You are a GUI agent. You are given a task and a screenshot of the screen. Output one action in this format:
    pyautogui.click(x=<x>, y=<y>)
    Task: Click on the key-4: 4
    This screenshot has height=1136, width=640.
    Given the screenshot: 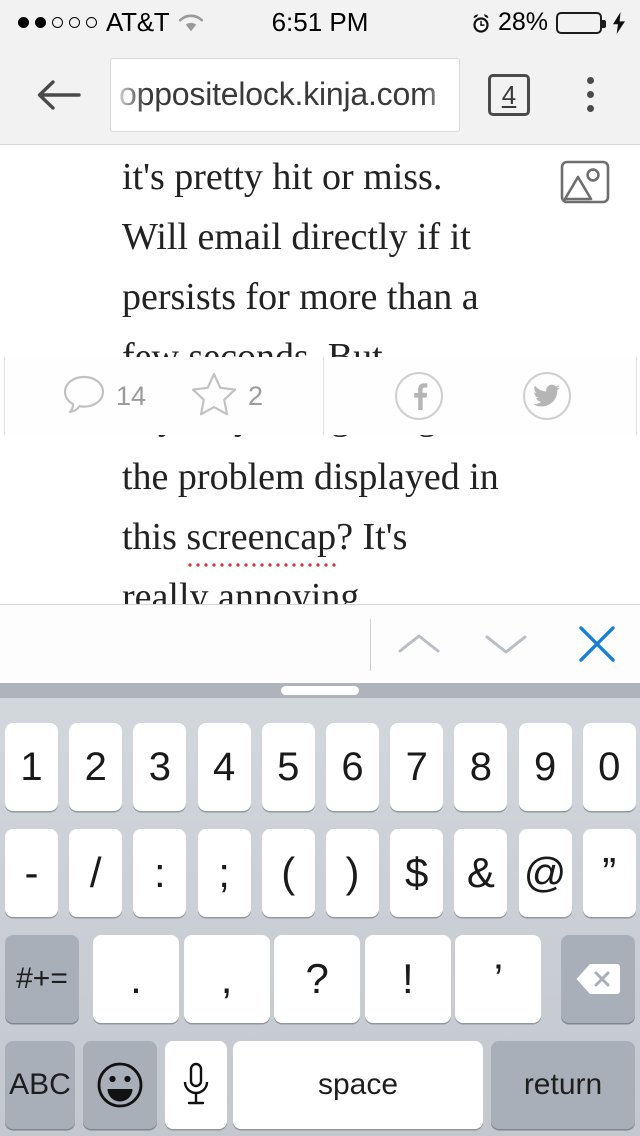 What is the action you would take?
    pyautogui.click(x=224, y=767)
    